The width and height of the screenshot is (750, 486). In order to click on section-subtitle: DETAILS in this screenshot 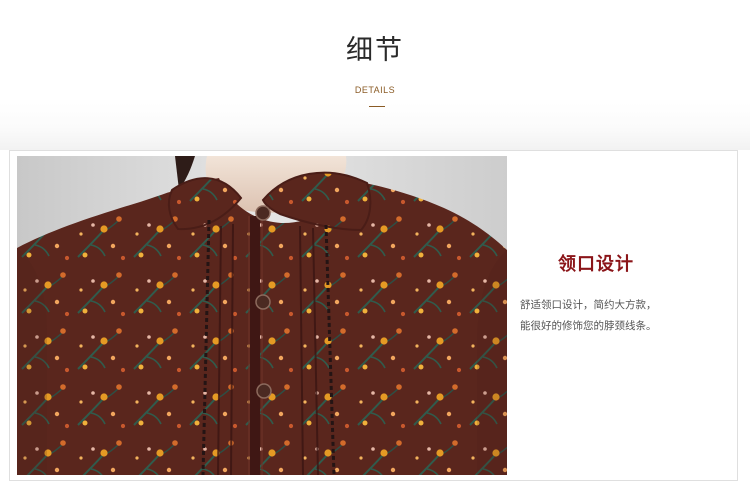, I will do `click(375, 90)`.